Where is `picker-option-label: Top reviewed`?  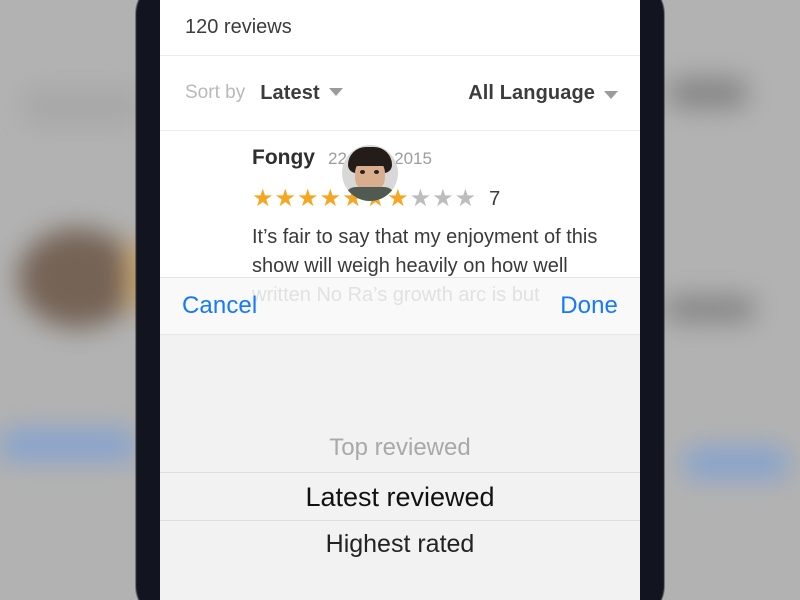
picker-option-label: Top reviewed is located at coordinates (400, 447).